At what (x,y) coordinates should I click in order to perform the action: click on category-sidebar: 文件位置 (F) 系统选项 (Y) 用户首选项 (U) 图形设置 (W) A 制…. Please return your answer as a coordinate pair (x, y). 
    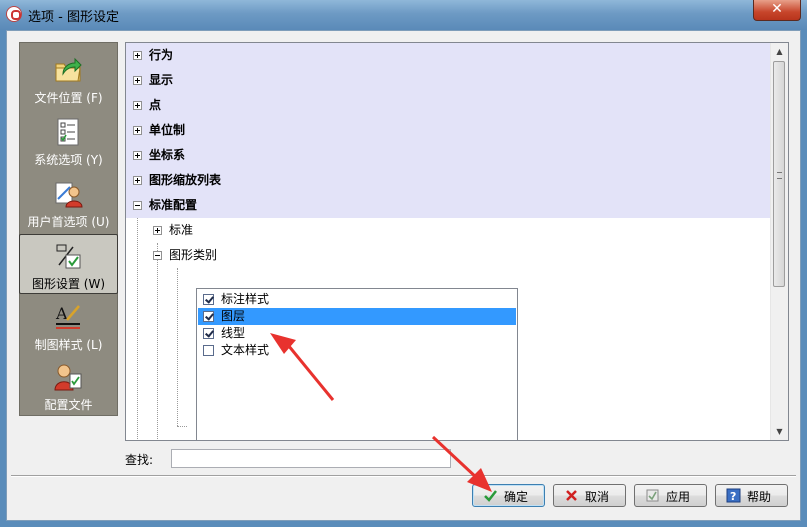
    Looking at the image, I should click on (68, 229).